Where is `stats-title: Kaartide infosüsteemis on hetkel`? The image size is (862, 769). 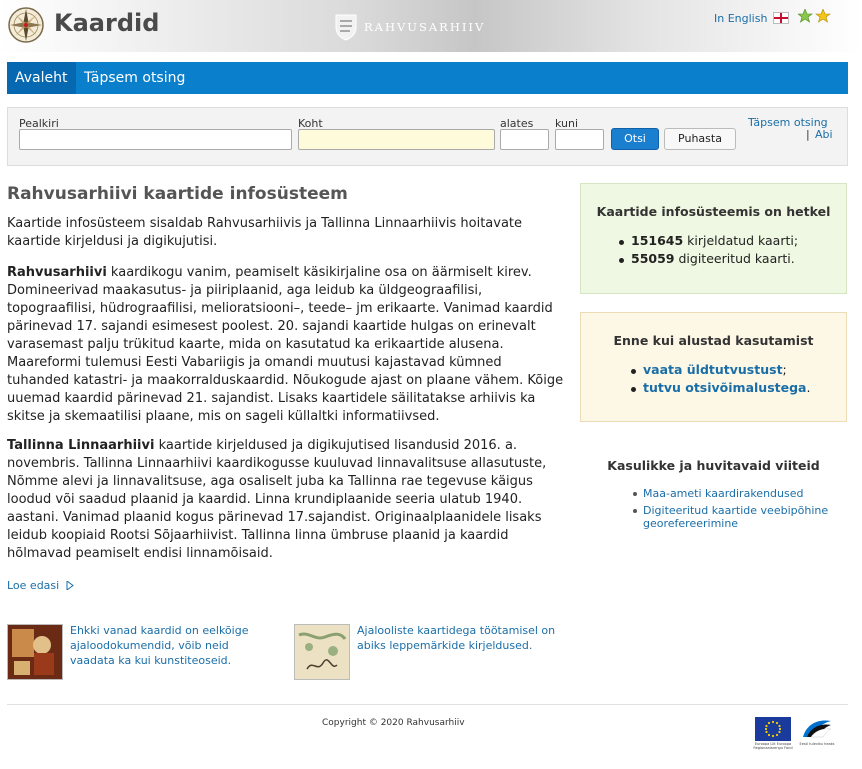 stats-title: Kaartide infosüsteemis on hetkel is located at coordinates (713, 211).